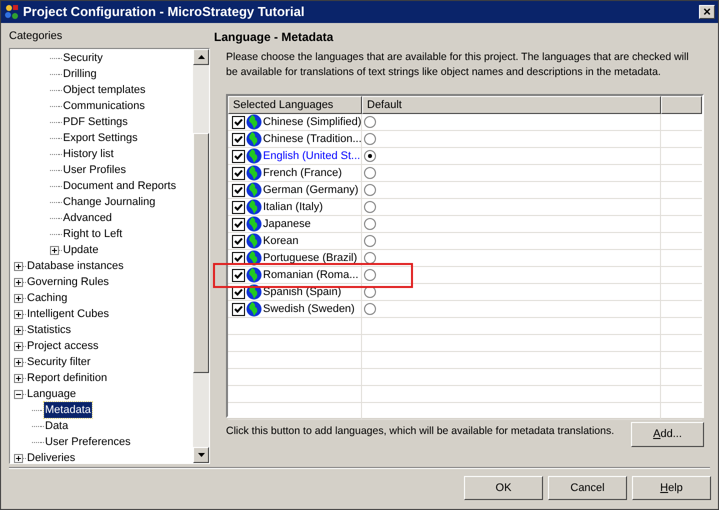  I want to click on dialog-button: Help, so click(671, 488).